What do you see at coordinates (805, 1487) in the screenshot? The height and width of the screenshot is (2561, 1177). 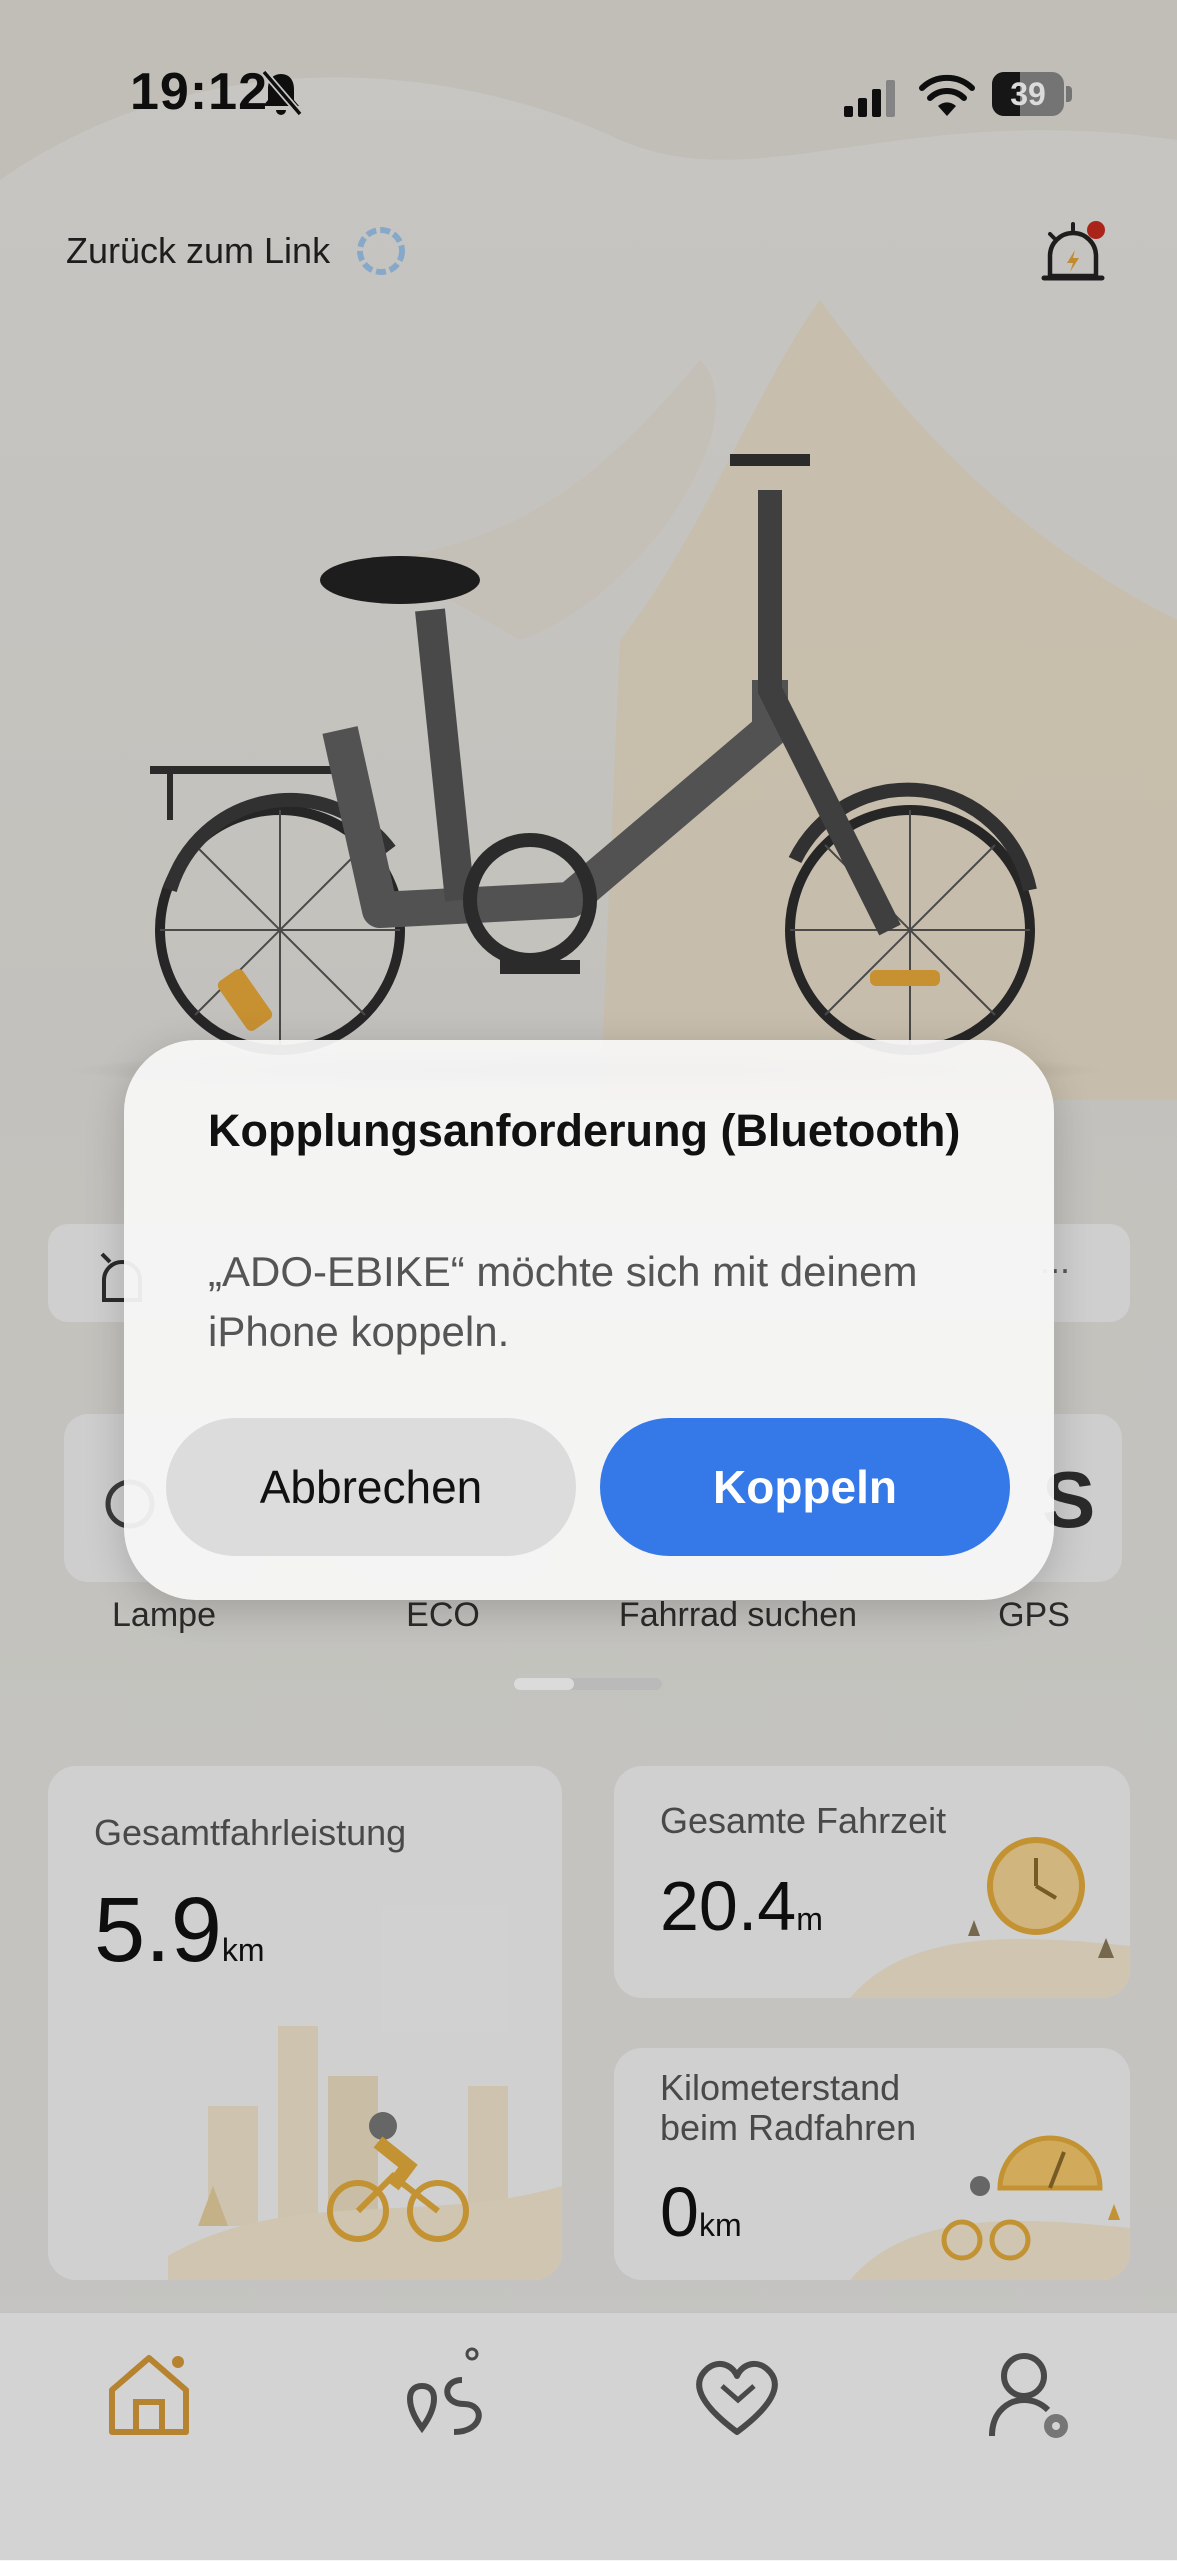 I see `pair-button: Koppeln` at bounding box center [805, 1487].